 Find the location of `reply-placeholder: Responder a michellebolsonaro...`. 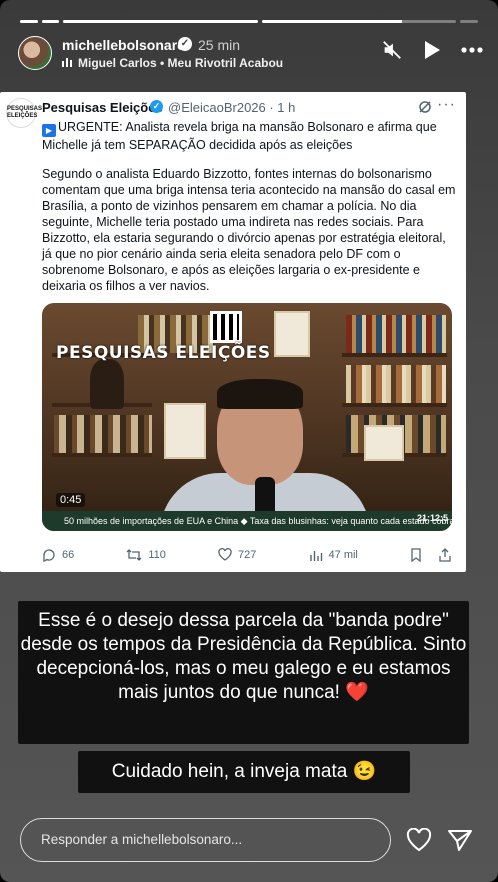

reply-placeholder: Responder a michellebolsonaro... is located at coordinates (142, 839).